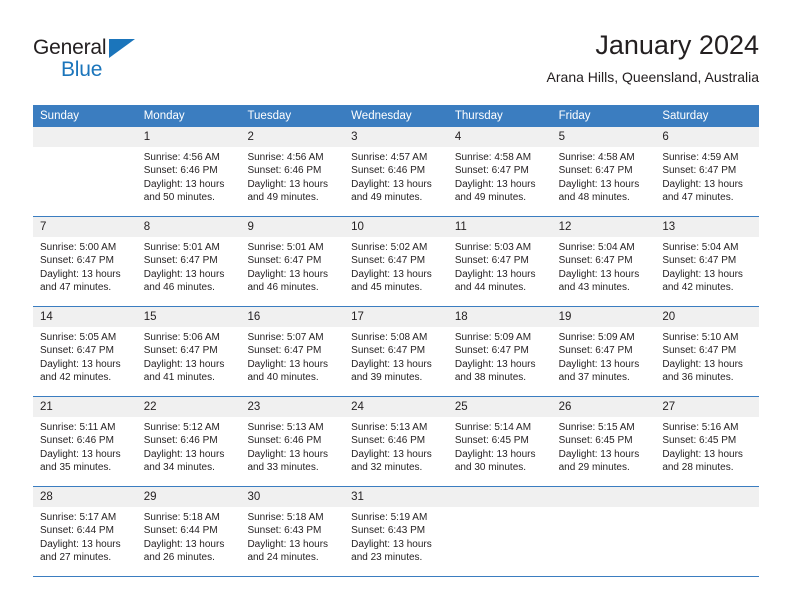 Image resolution: width=792 pixels, height=612 pixels. Describe the element at coordinates (396, 137) in the screenshot. I see `day-number: 3` at that location.